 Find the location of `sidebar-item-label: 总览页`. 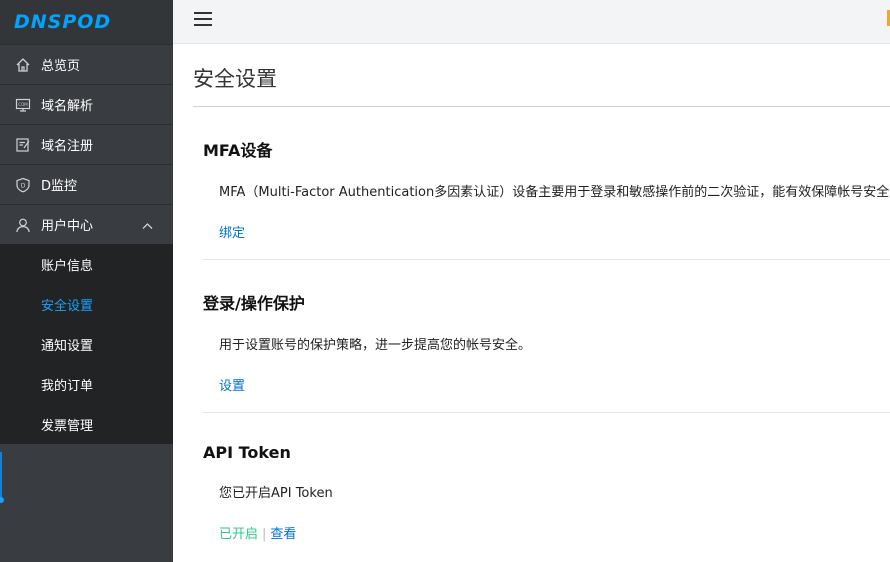

sidebar-item-label: 总览页 is located at coordinates (61, 66).